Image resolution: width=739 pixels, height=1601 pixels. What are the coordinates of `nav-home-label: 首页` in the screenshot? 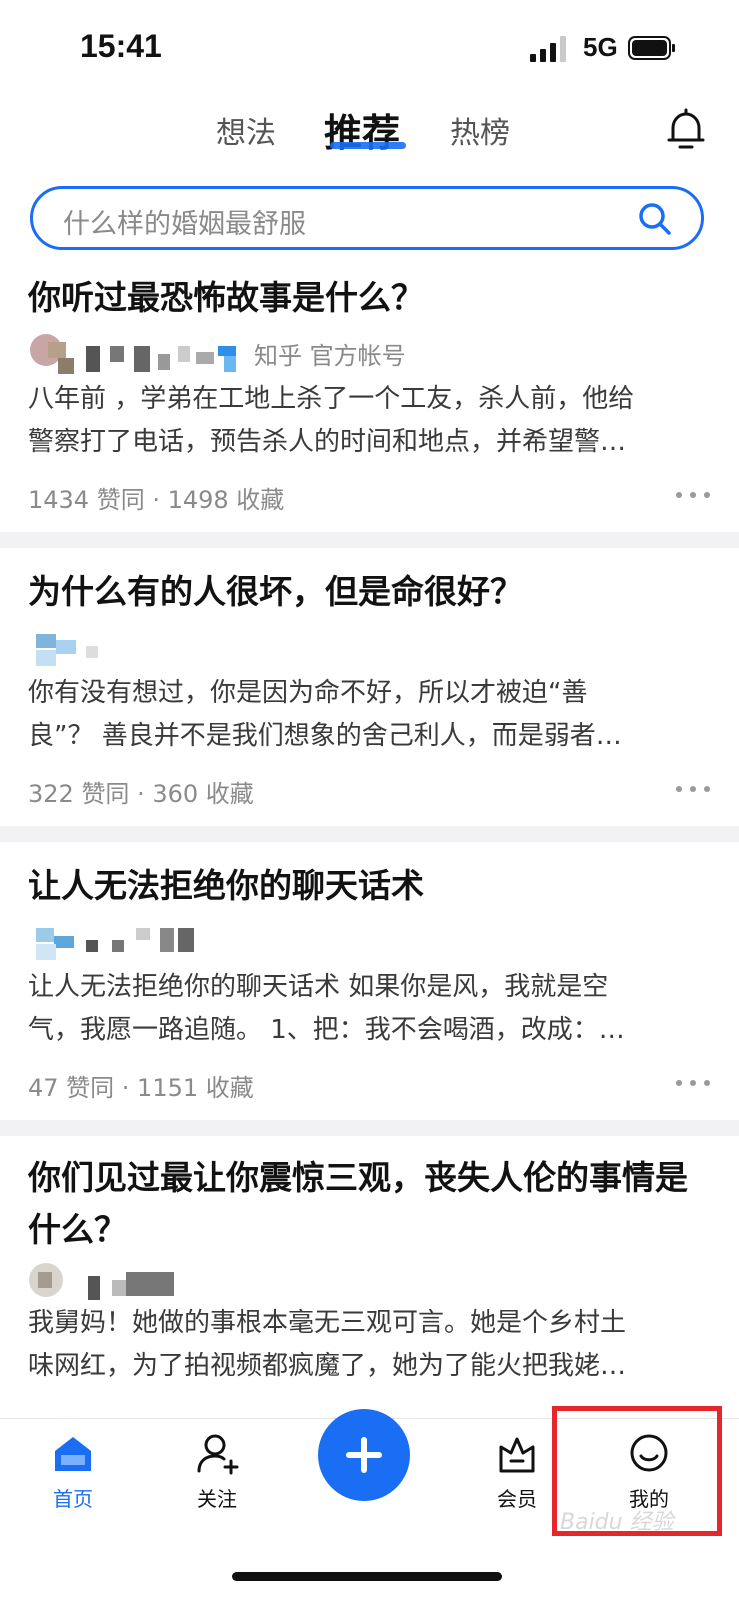 It's located at (73, 1499).